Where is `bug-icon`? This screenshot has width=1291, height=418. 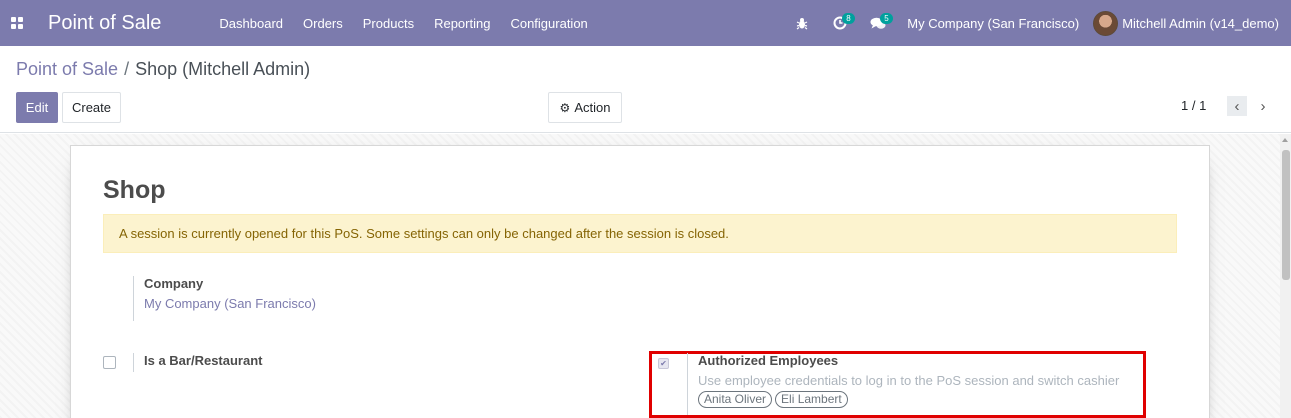
bug-icon is located at coordinates (802, 23).